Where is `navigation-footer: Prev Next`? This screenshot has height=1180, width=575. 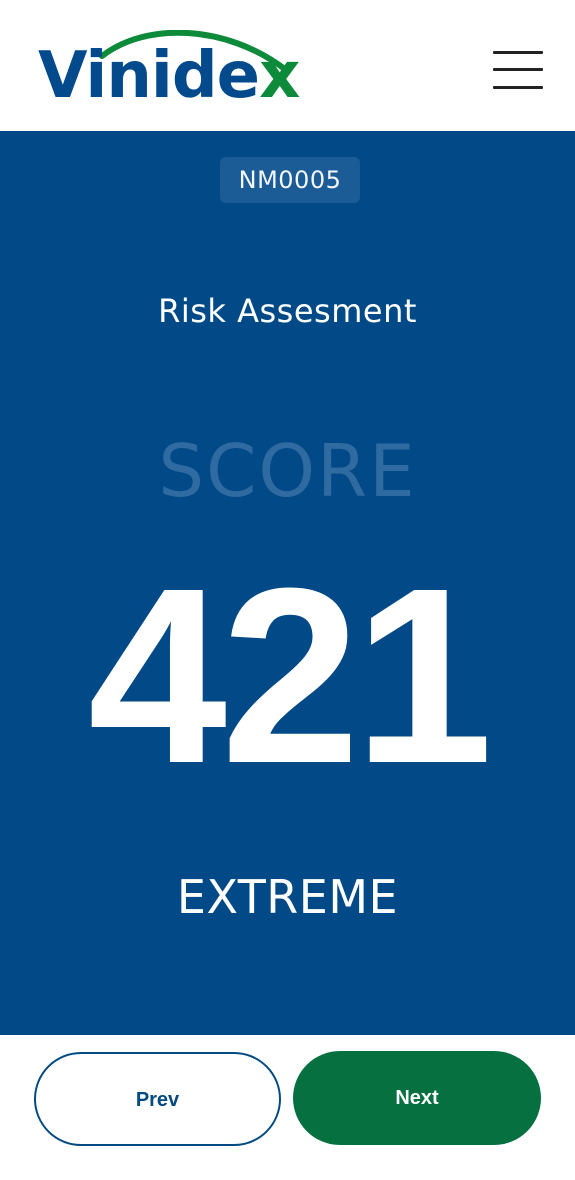 navigation-footer: Prev Next is located at coordinates (287, 1107).